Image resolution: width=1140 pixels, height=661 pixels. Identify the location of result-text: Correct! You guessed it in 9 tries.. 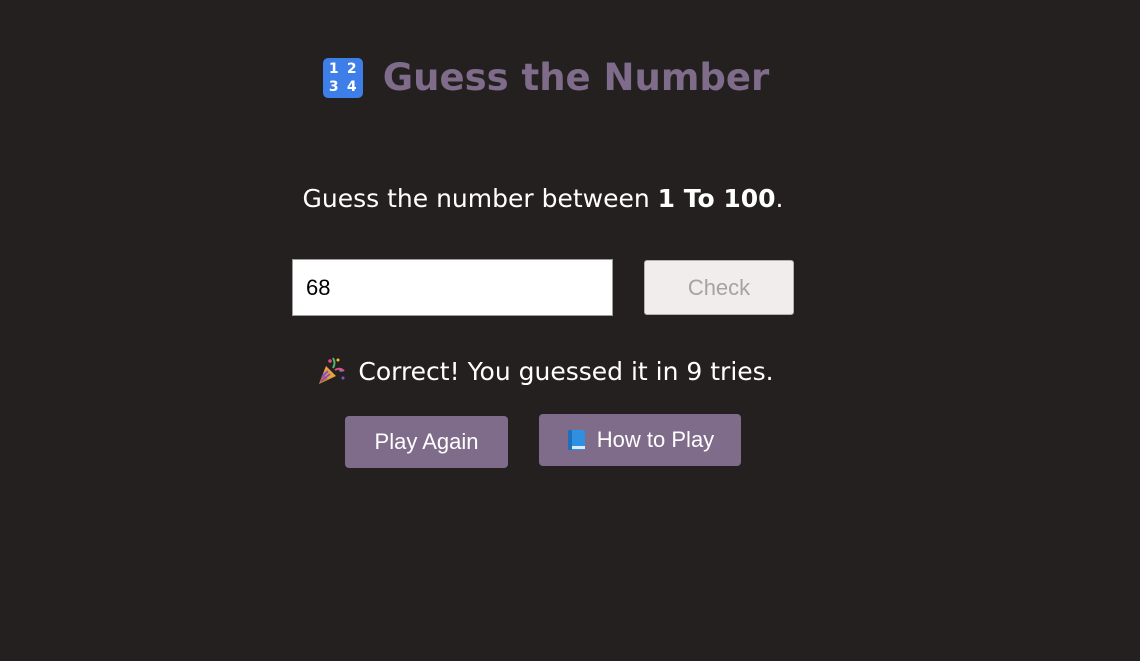
(566, 371).